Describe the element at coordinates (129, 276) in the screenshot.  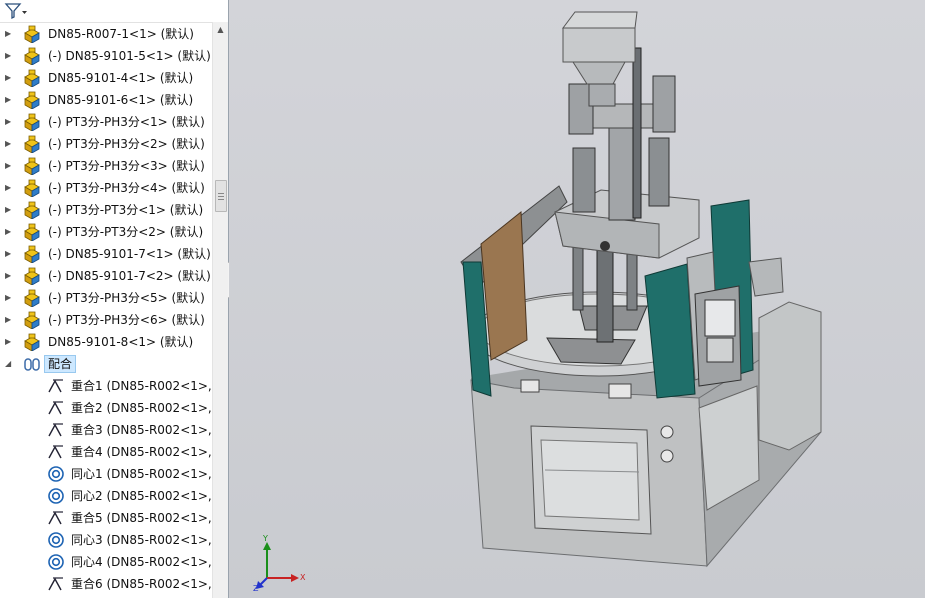
I see `tree-item-label: (-) DN85-9101-7<2> (默认)` at that location.